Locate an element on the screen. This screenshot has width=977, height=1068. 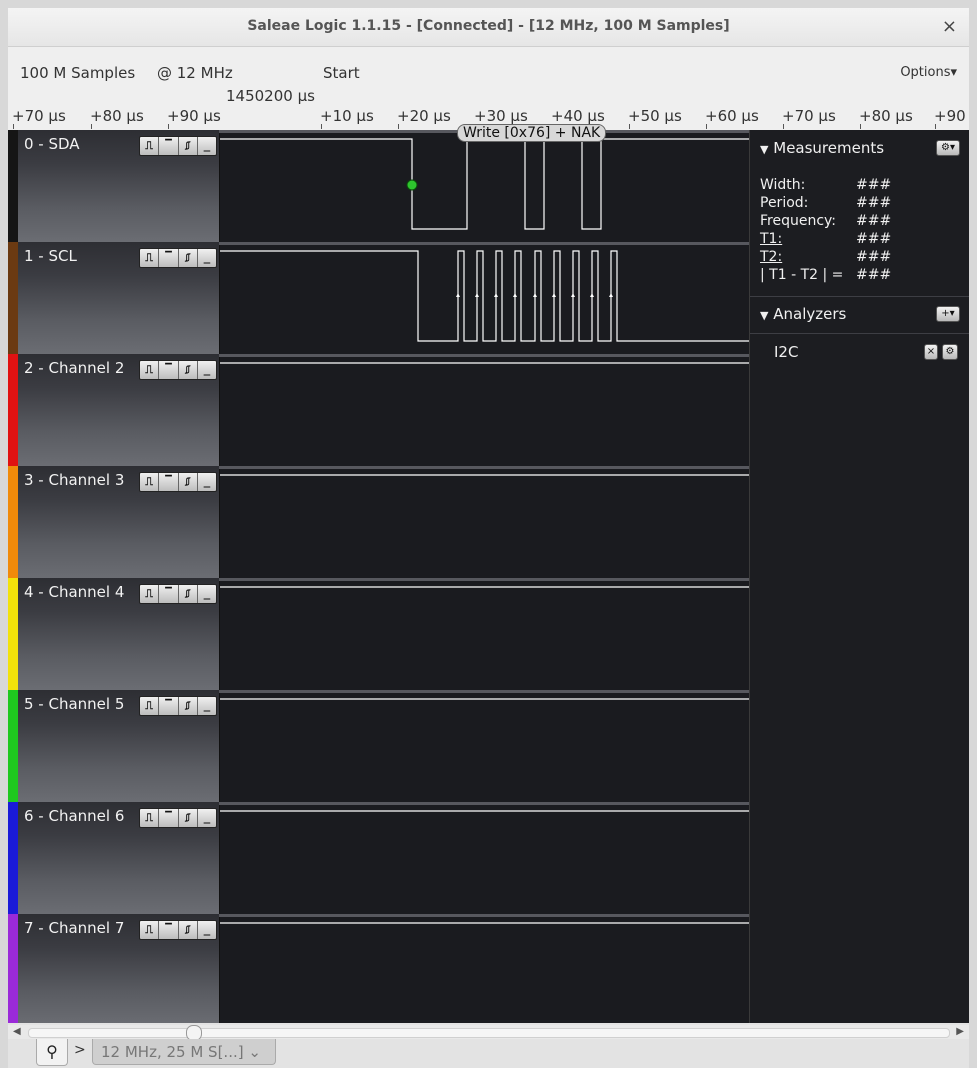
ruler-tick: +30 µs is located at coordinates (501, 118).